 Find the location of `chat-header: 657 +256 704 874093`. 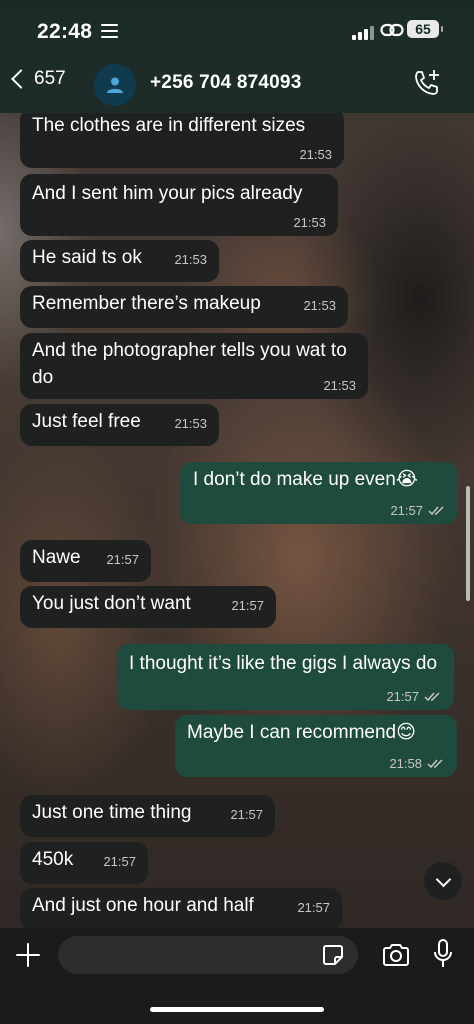

chat-header: 657 +256 704 874093 is located at coordinates (237, 85).